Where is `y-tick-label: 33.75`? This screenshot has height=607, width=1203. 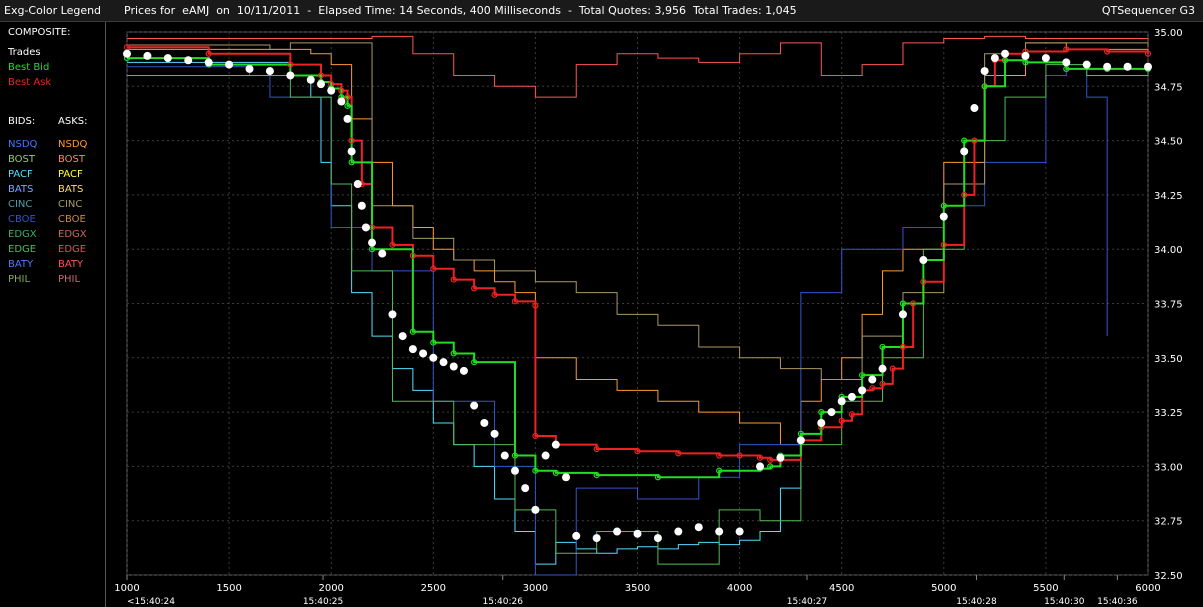 y-tick-label: 33.75 is located at coordinates (1168, 305).